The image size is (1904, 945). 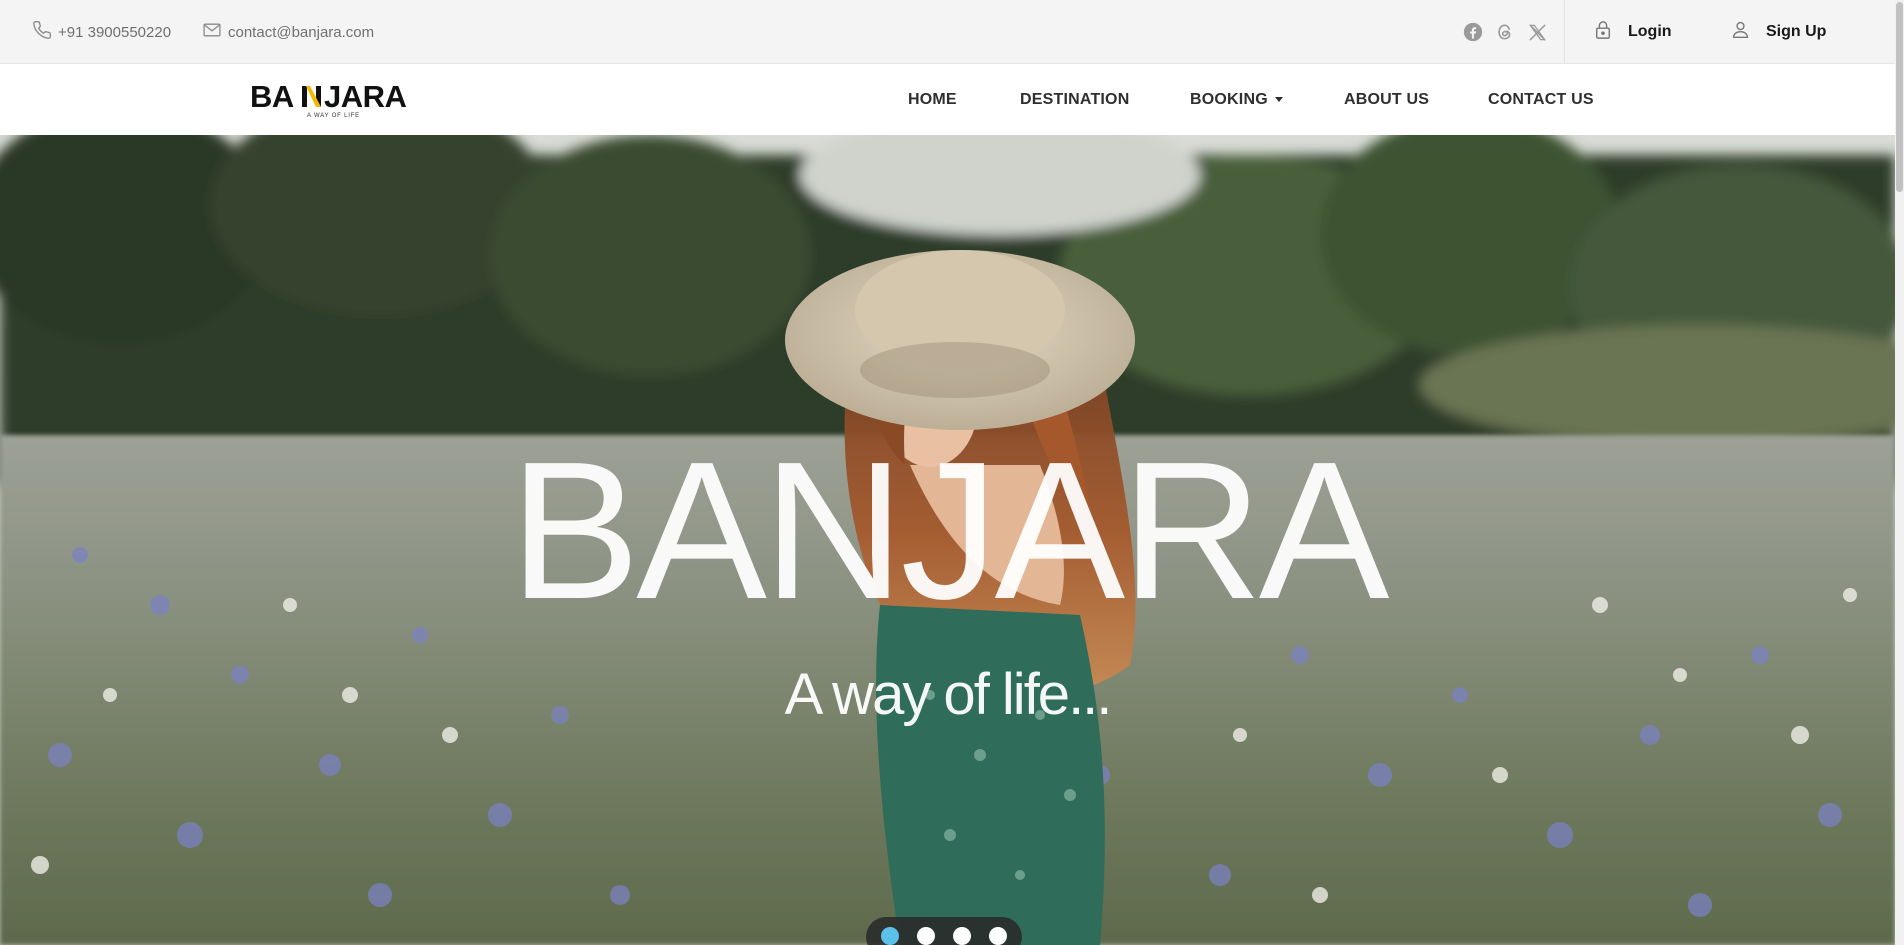 What do you see at coordinates (272, 97) in the screenshot?
I see `svg-text: BA` at bounding box center [272, 97].